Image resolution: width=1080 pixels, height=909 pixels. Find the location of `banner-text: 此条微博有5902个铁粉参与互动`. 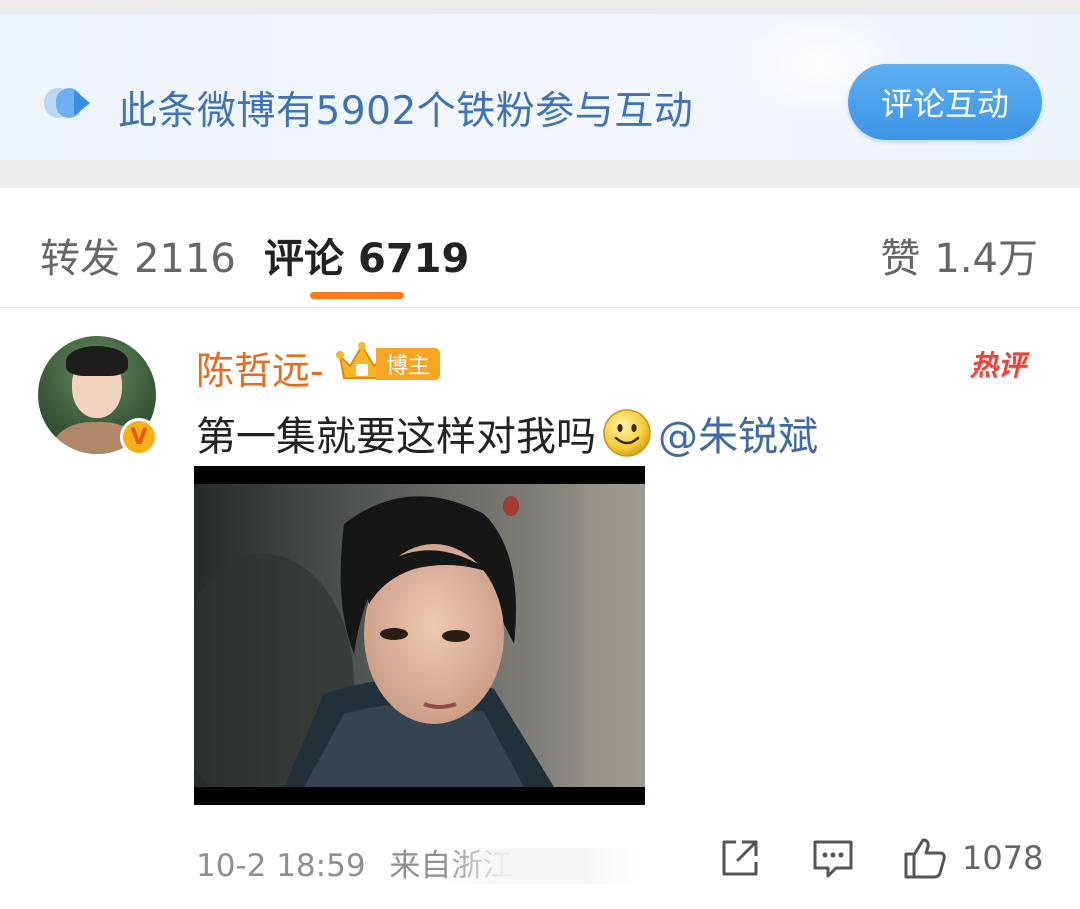

banner-text: 此条微博有5902个铁粉参与互动 is located at coordinates (406, 111).